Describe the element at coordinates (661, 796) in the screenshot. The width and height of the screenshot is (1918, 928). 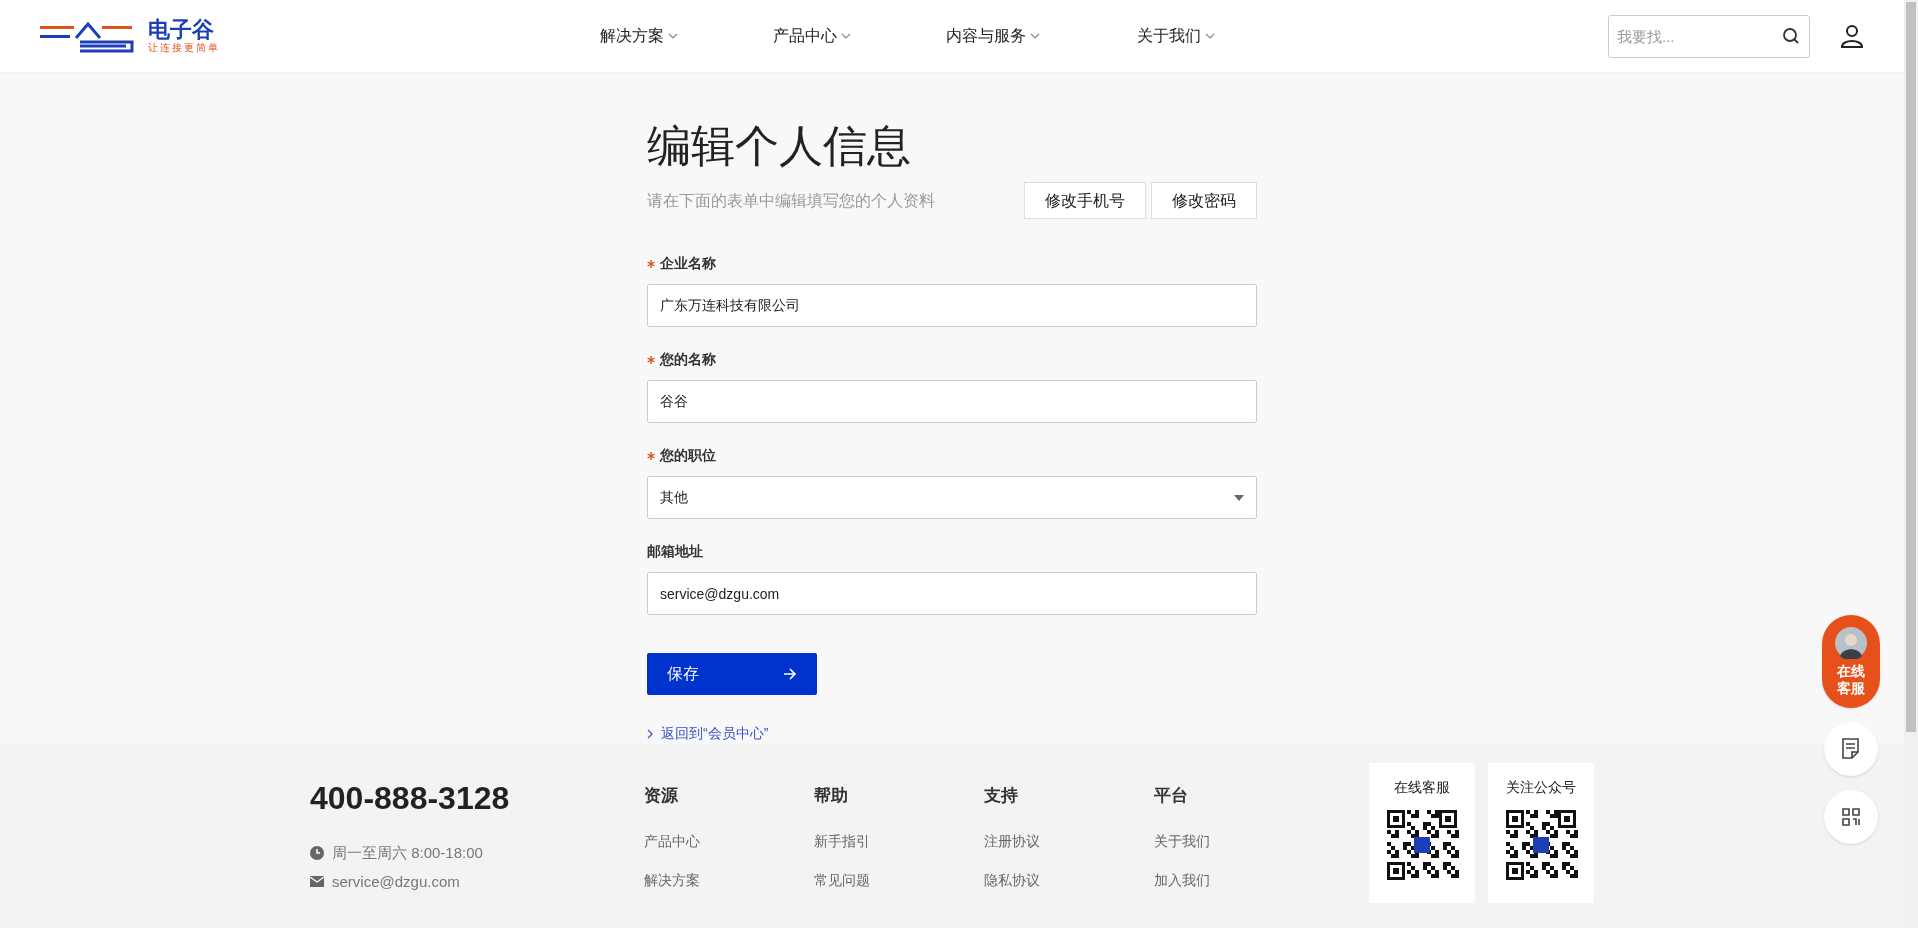
I see `column-heading: 资源` at that location.